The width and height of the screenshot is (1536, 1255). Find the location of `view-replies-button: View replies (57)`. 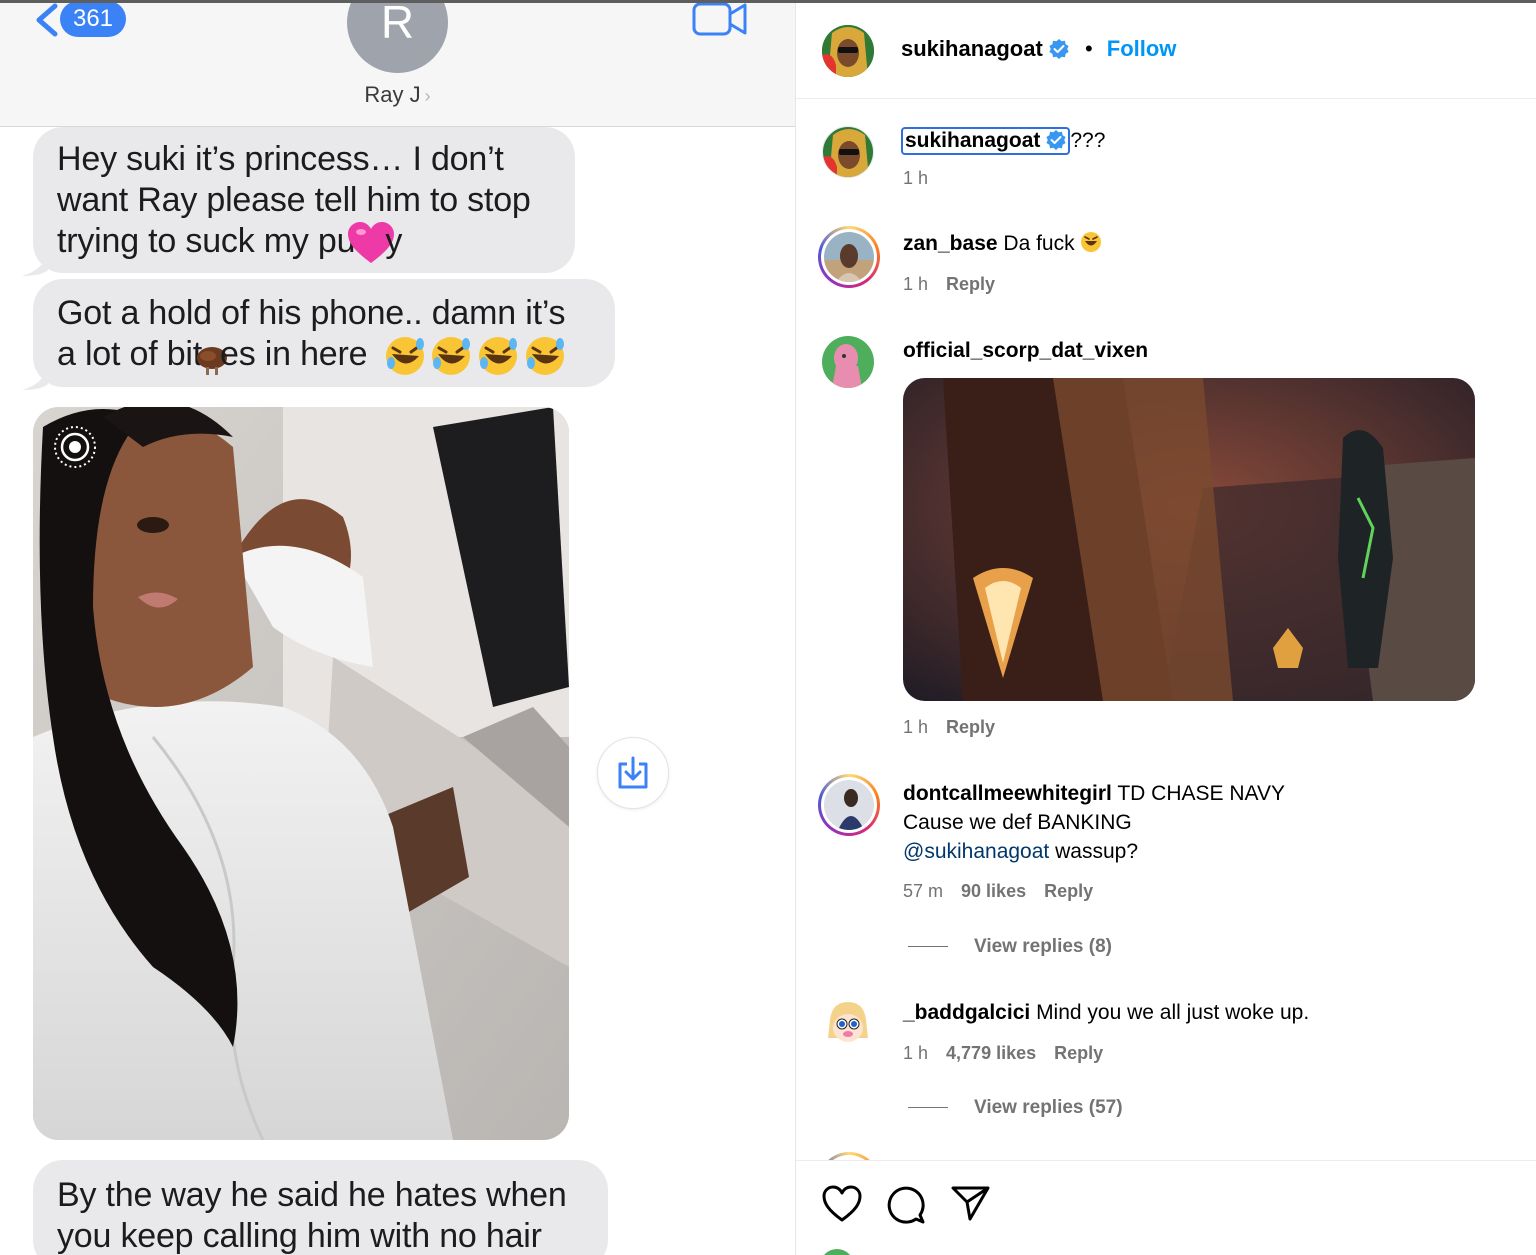

view-replies-button: View replies (57) is located at coordinates (1015, 1108).